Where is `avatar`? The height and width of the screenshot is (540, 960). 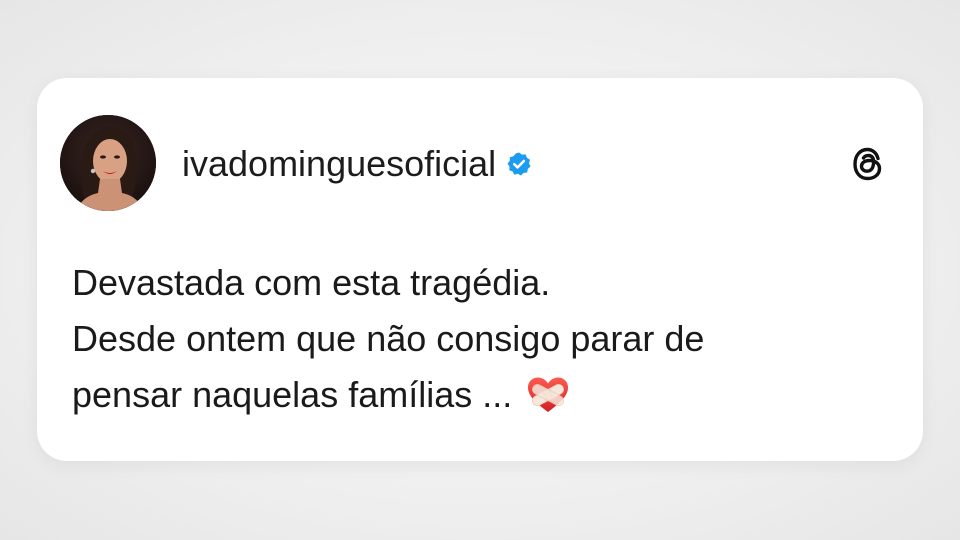 avatar is located at coordinates (108, 163).